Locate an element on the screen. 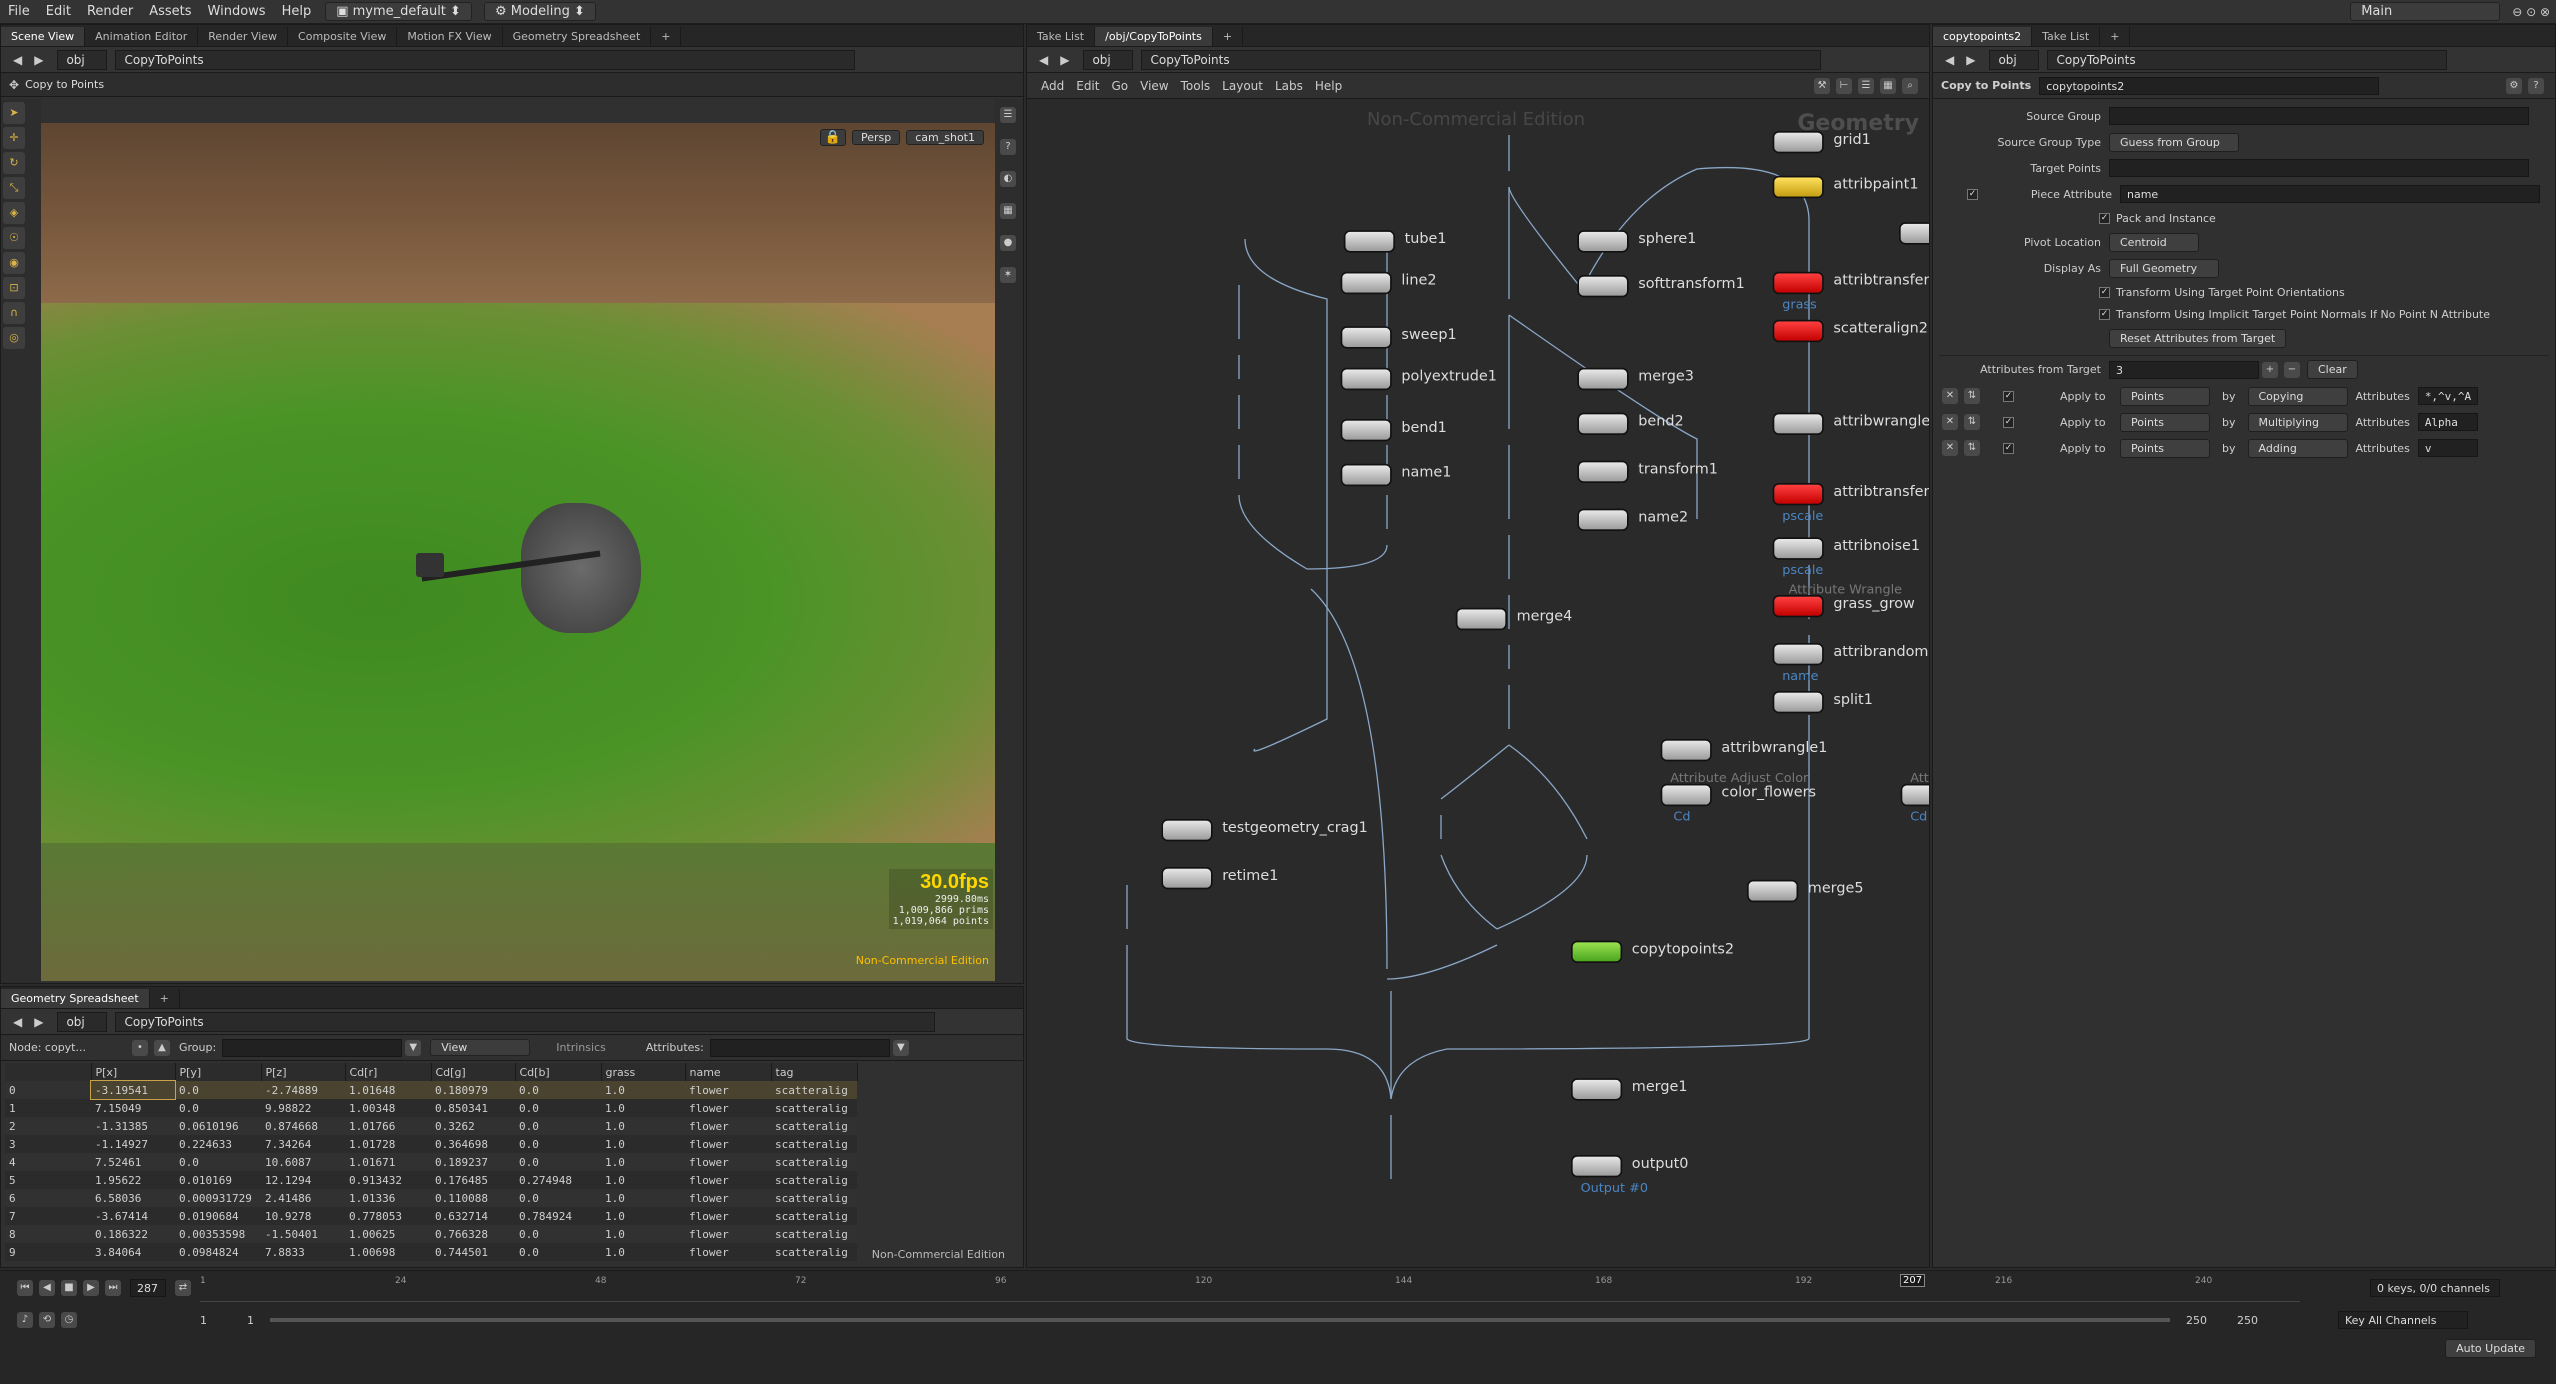 Image resolution: width=2556 pixels, height=1384 pixels. forward-arrow-icon-4: ▶ is located at coordinates (1970, 60).